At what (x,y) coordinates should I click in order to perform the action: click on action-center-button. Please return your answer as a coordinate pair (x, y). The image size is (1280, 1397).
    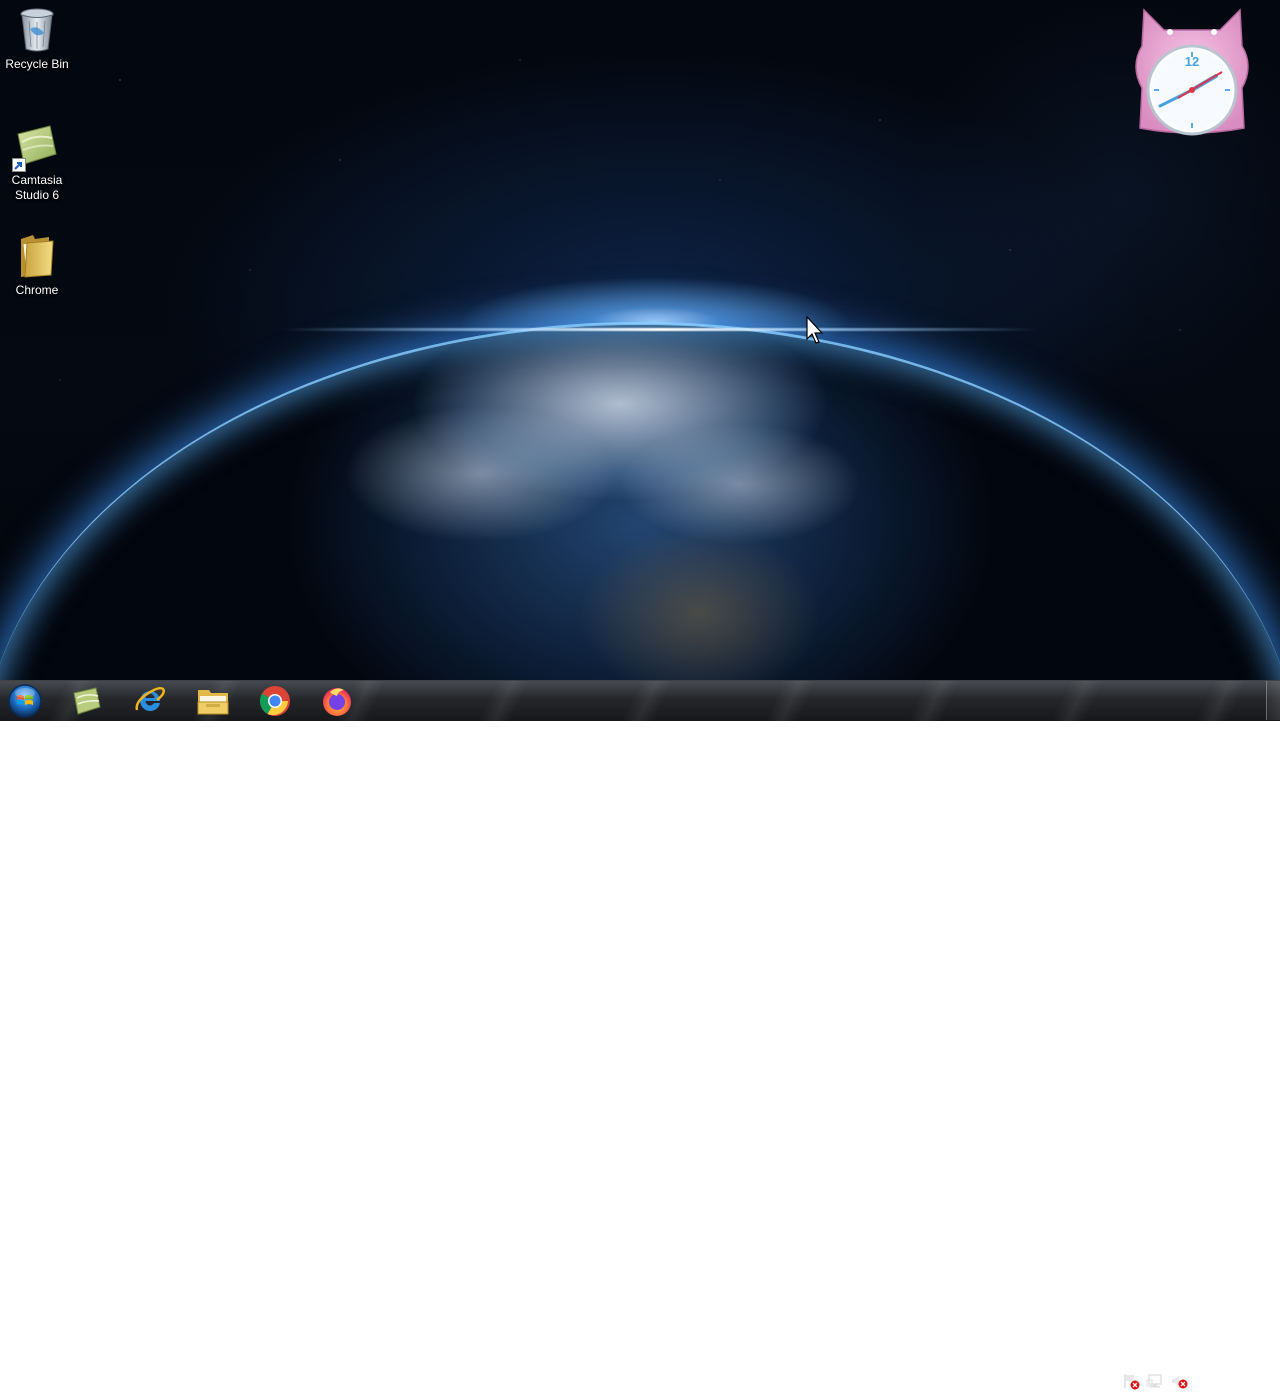
    Looking at the image, I should click on (1131, 1381).